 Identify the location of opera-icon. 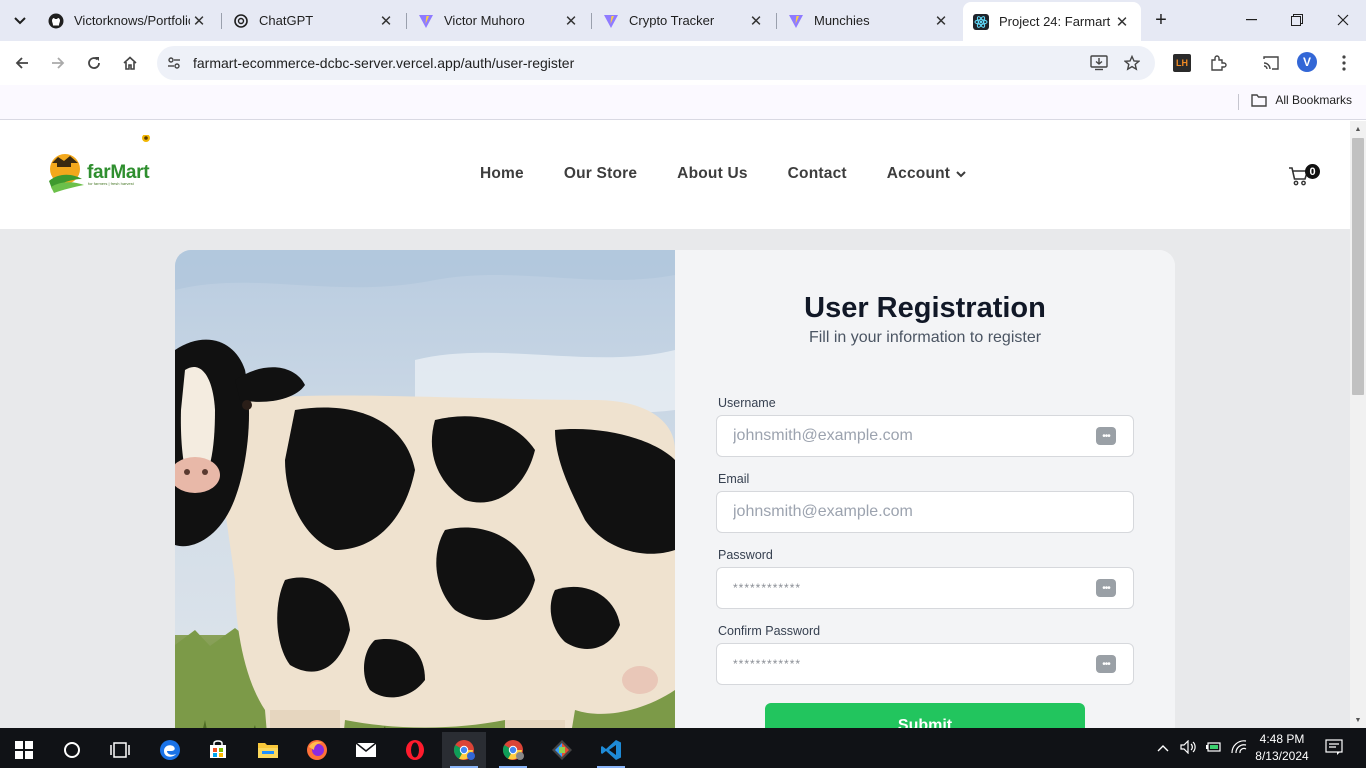
(415, 750).